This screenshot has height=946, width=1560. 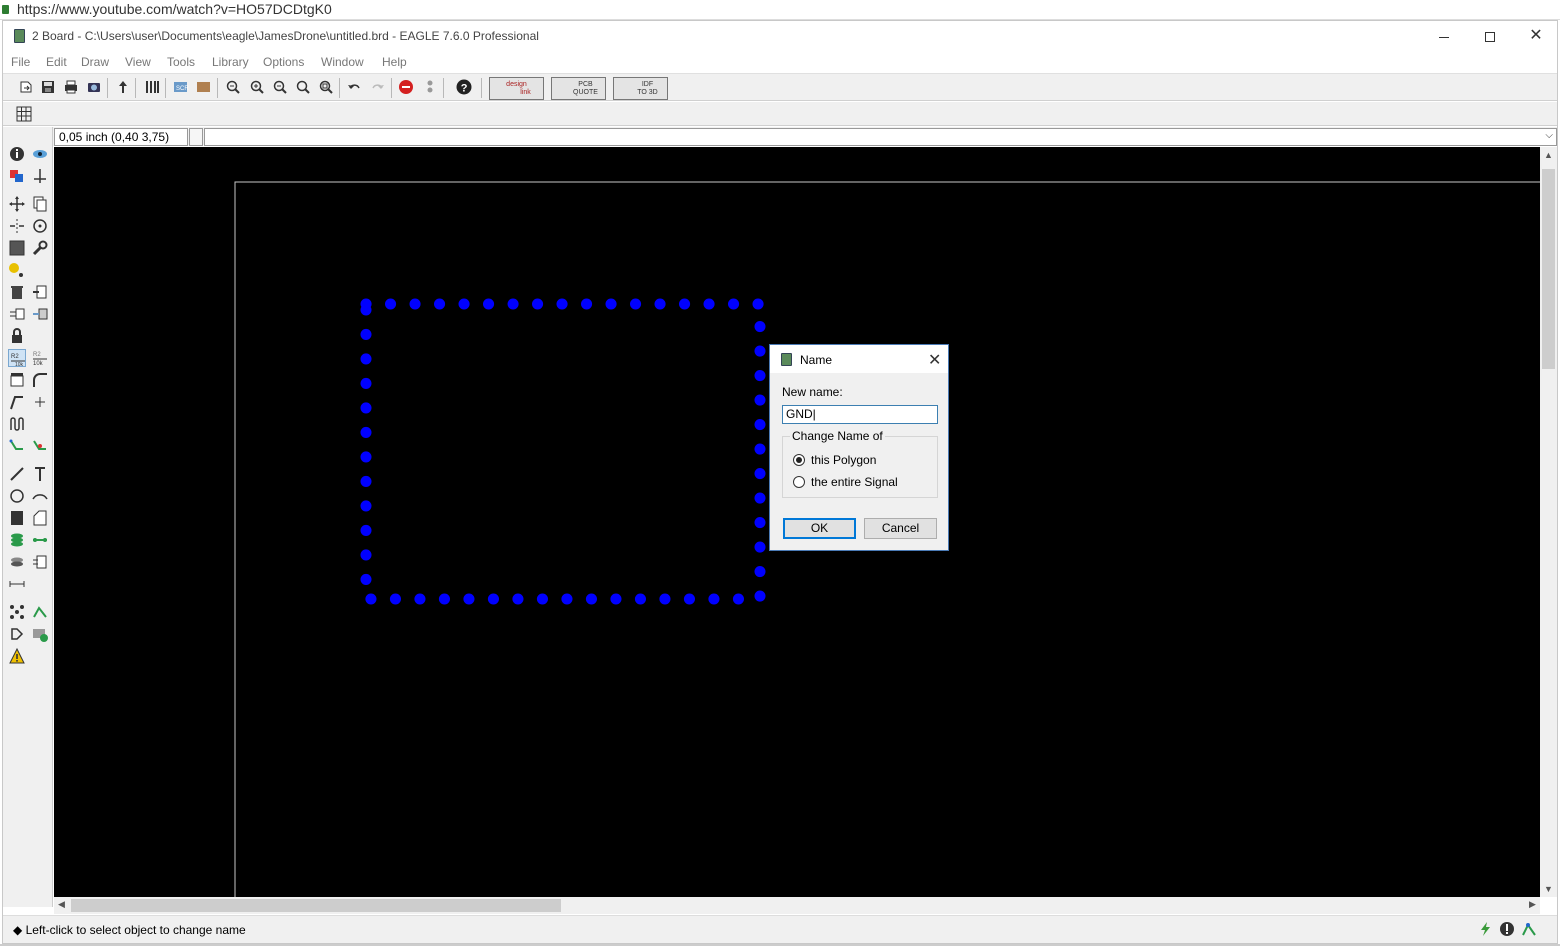 What do you see at coordinates (17, 336) in the screenshot?
I see `lock-icon` at bounding box center [17, 336].